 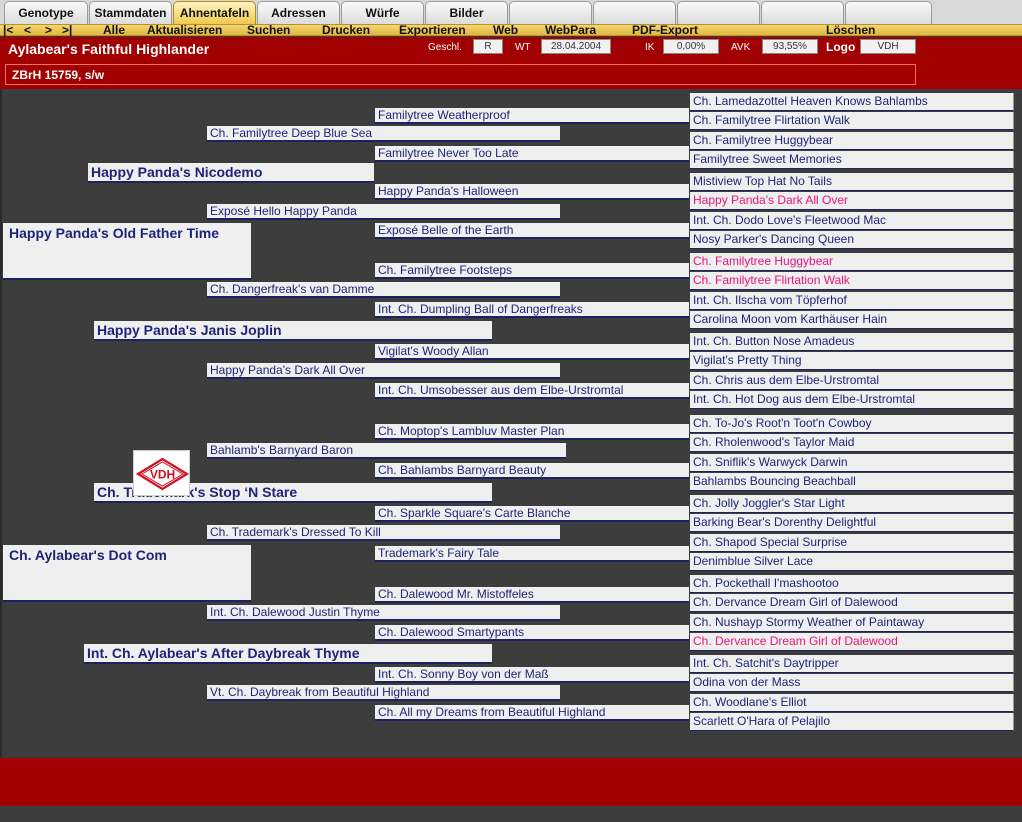 I want to click on pedigree-g5-11: Int. Ch. Ilscha vom Töpferhof, so click(x=852, y=300).